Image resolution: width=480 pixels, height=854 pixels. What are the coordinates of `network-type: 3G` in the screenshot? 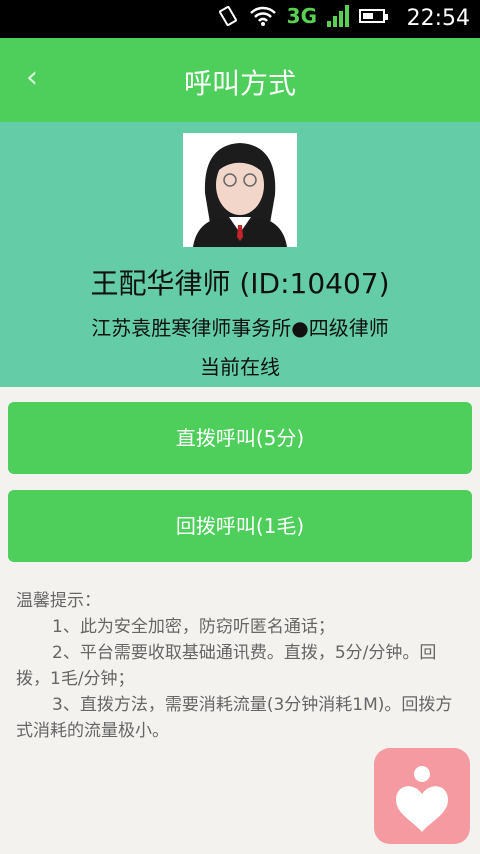 It's located at (301, 16).